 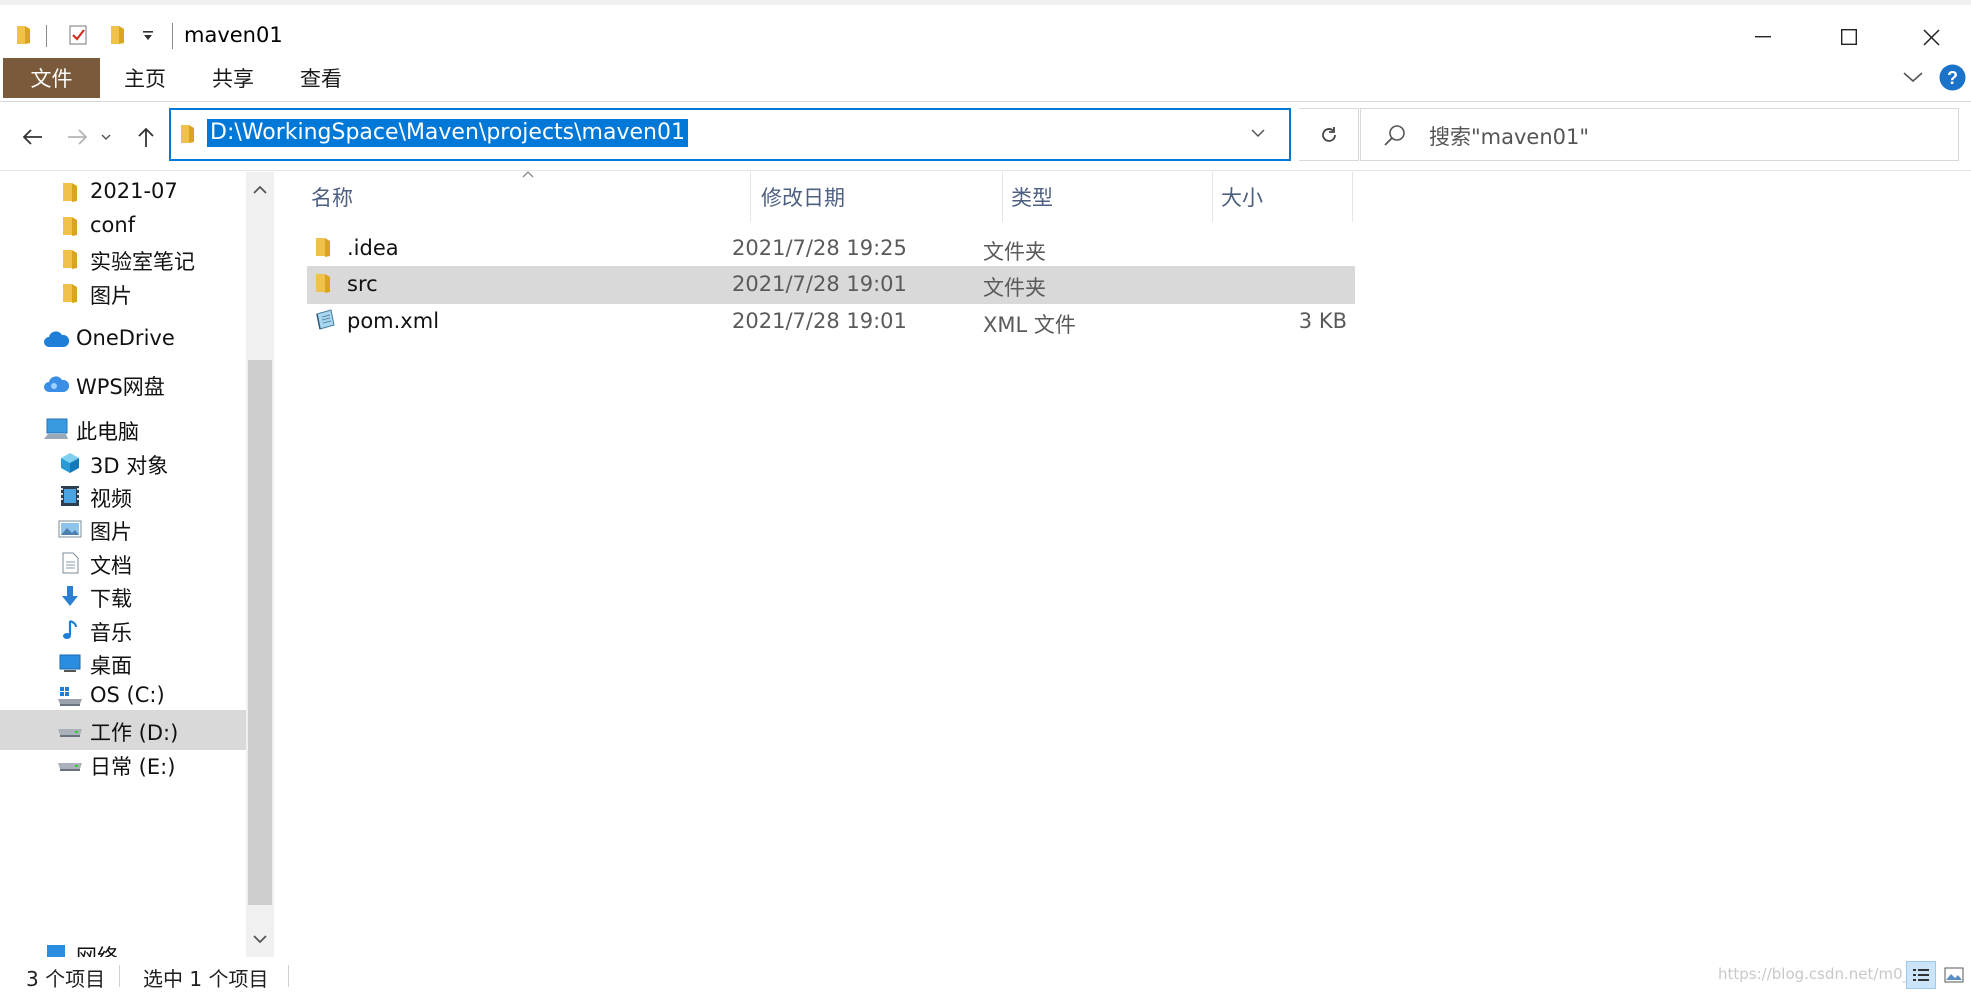 What do you see at coordinates (120, 387) in the screenshot?
I see `sidebar-item-label: WPS网盘` at bounding box center [120, 387].